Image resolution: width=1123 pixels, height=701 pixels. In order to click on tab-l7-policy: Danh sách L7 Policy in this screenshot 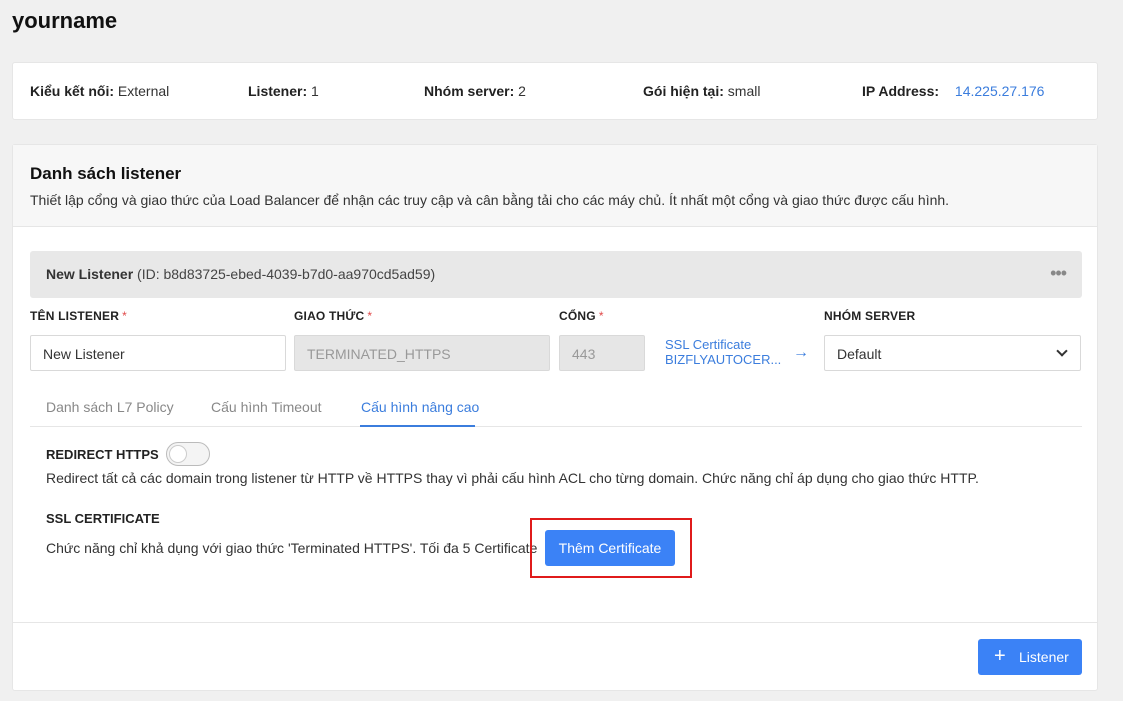, I will do `click(110, 407)`.